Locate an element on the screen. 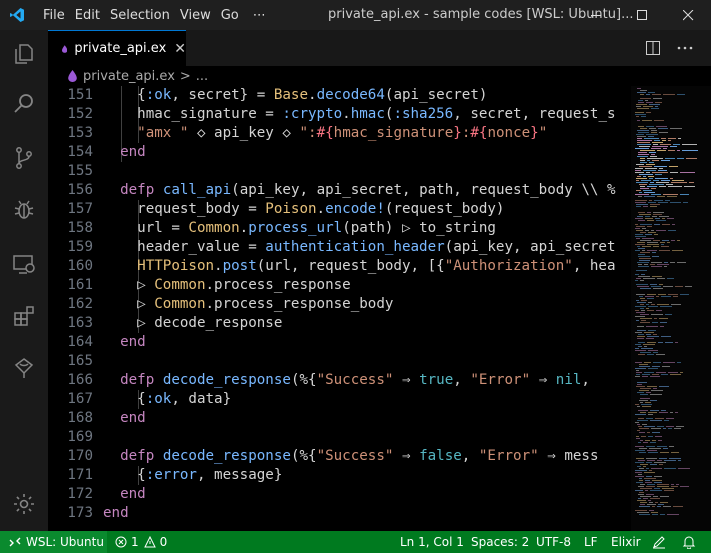  line-number: 157 is located at coordinates (80, 209).